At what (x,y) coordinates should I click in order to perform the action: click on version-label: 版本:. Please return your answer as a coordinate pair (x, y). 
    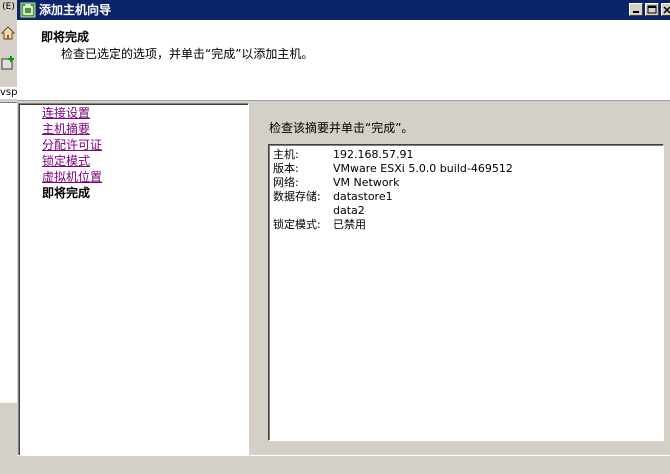
    Looking at the image, I should click on (286, 168).